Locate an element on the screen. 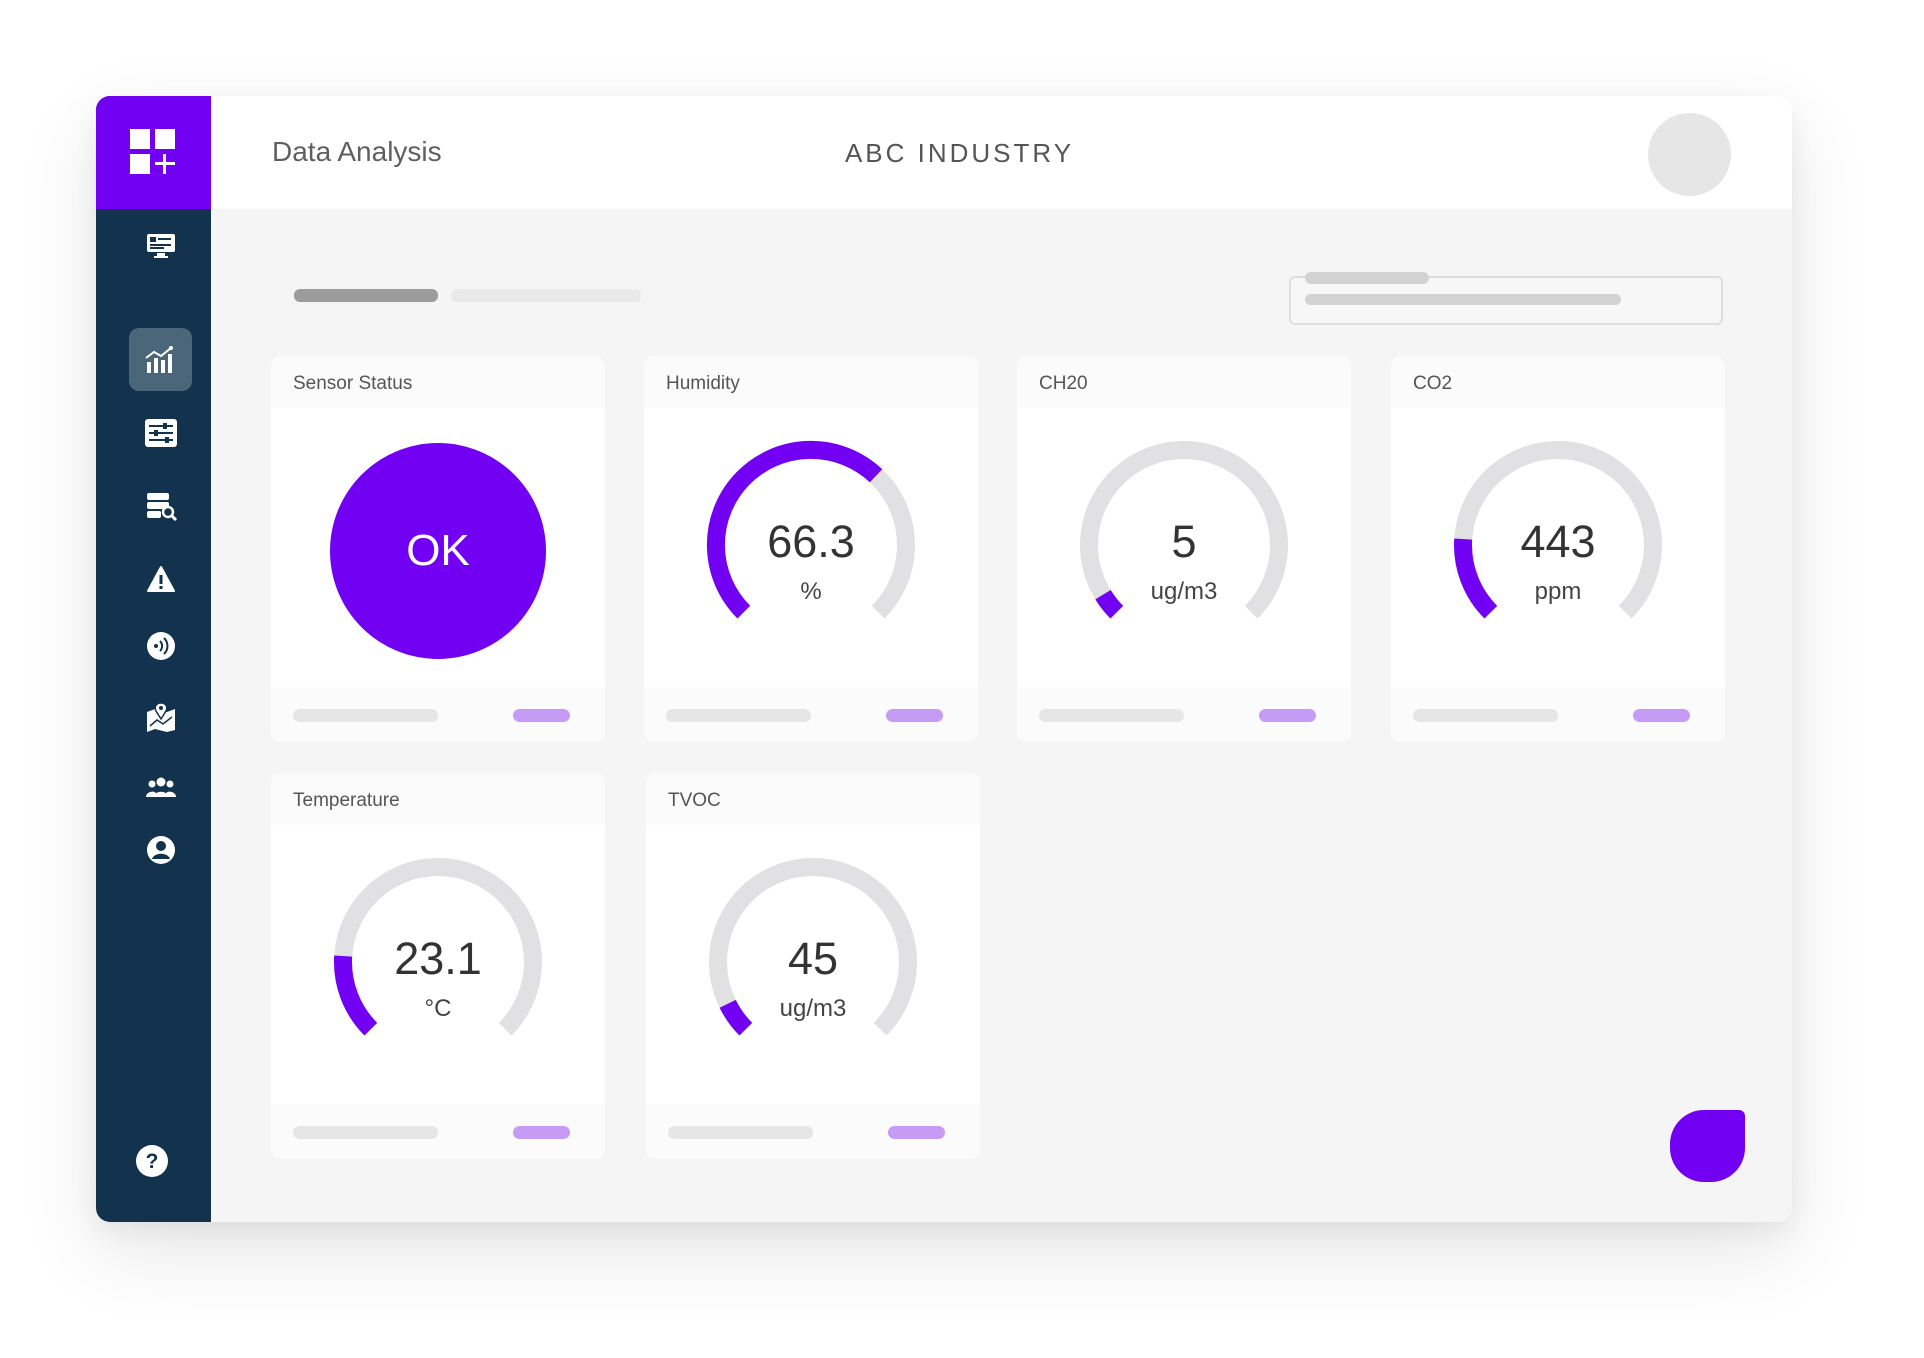 The height and width of the screenshot is (1358, 1924). search-input is located at coordinates (1506, 298).